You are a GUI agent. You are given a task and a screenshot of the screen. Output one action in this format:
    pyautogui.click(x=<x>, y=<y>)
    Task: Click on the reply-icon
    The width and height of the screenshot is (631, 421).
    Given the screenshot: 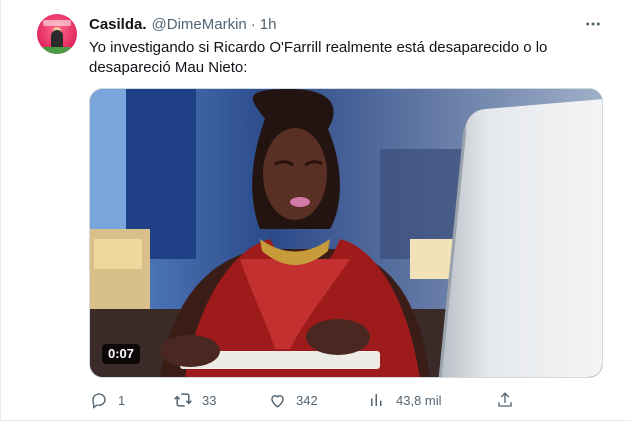 What is the action you would take?
    pyautogui.click(x=99, y=400)
    